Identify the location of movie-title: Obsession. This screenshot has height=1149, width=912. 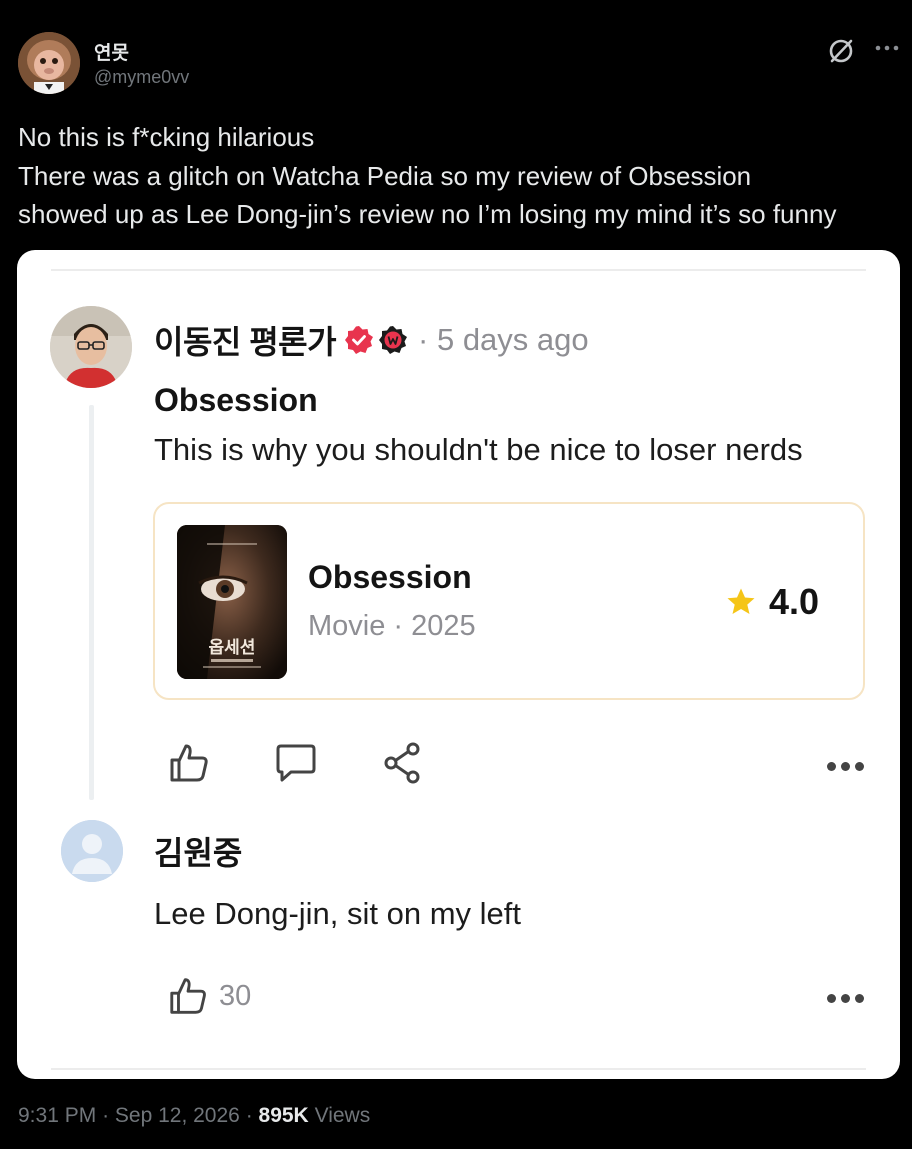
(390, 577).